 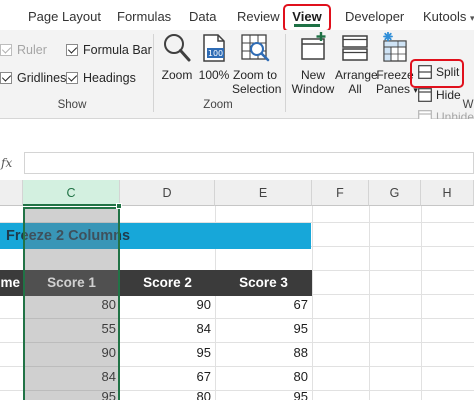 I want to click on ruler-checkbox-box, so click(x=6, y=50).